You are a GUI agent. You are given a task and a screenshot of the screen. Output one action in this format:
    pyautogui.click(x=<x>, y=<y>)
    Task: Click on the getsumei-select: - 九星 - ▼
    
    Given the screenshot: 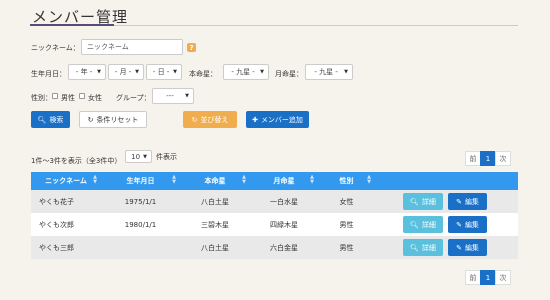 What is the action you would take?
    pyautogui.click(x=329, y=72)
    